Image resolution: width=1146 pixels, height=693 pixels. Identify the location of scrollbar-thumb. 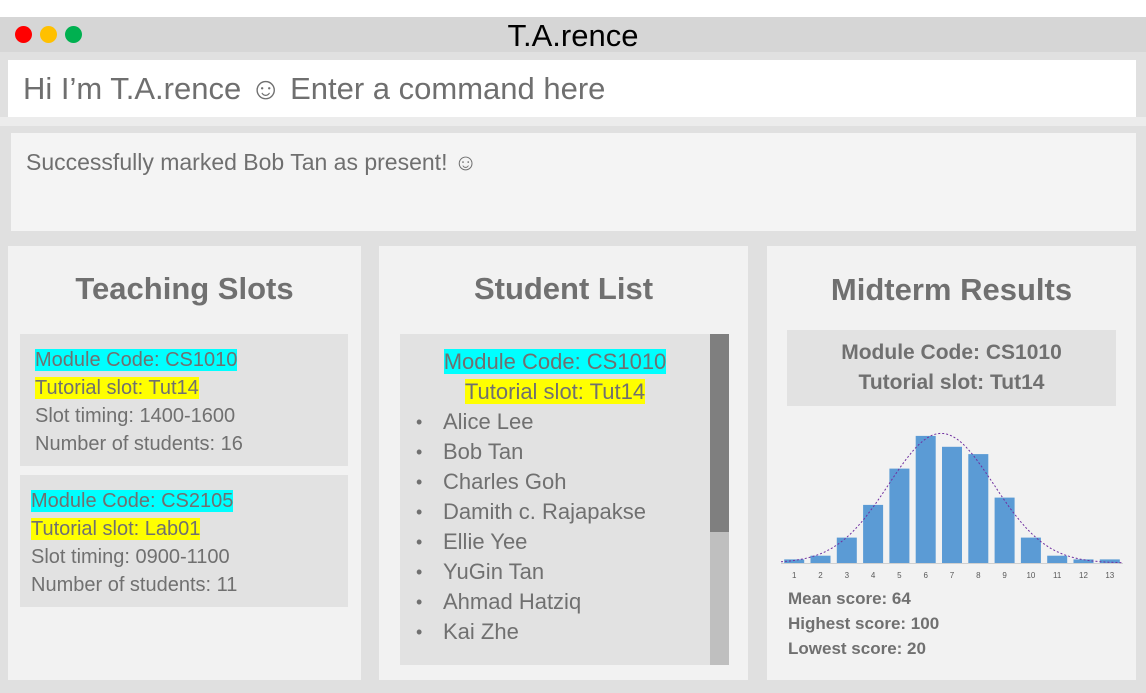
(719, 433).